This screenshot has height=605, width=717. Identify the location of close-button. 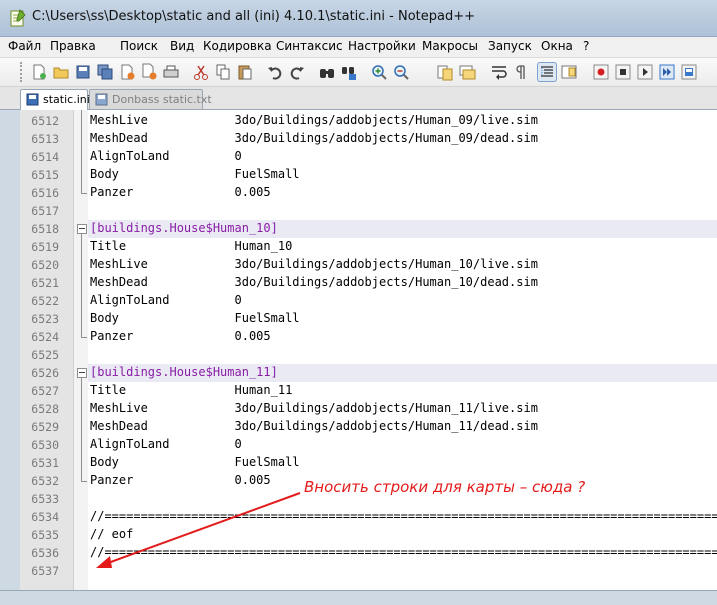
(127, 72).